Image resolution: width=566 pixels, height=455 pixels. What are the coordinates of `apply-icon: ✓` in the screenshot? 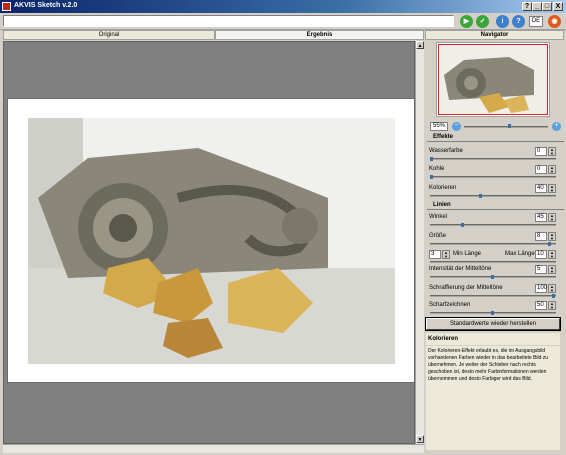 It's located at (482, 21).